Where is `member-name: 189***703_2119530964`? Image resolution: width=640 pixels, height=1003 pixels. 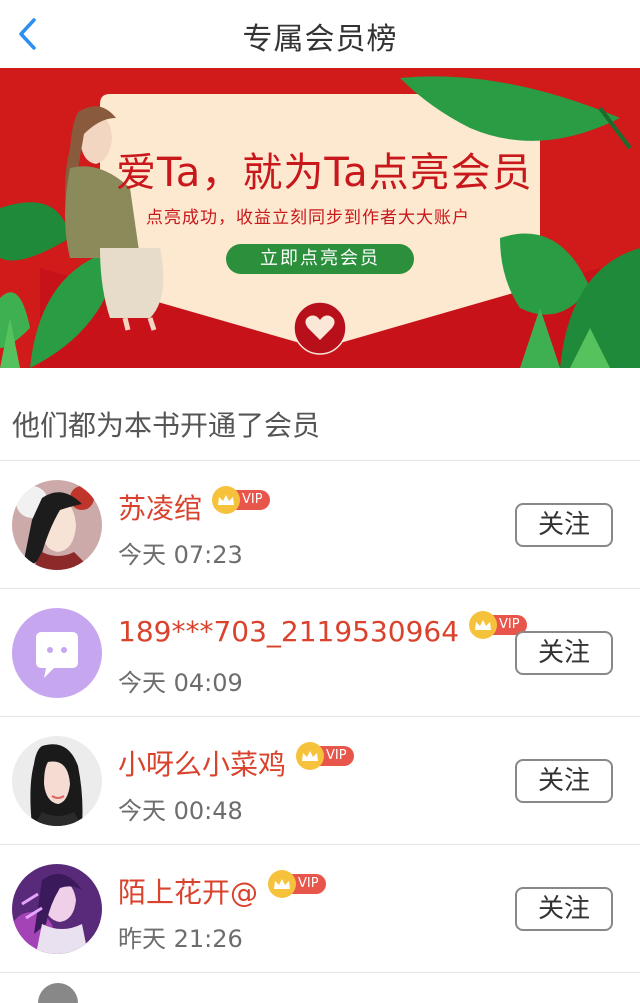
member-name: 189***703_2119530964 is located at coordinates (288, 631).